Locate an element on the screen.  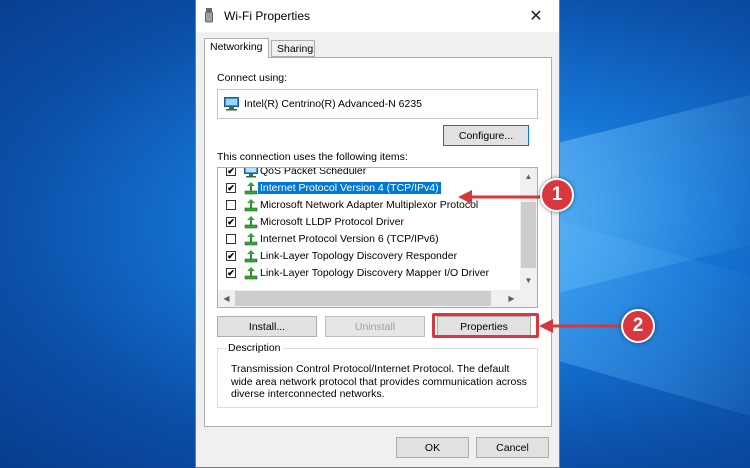
item-label: Microsoft LLDP Protocol Driver is located at coordinates (332, 222).